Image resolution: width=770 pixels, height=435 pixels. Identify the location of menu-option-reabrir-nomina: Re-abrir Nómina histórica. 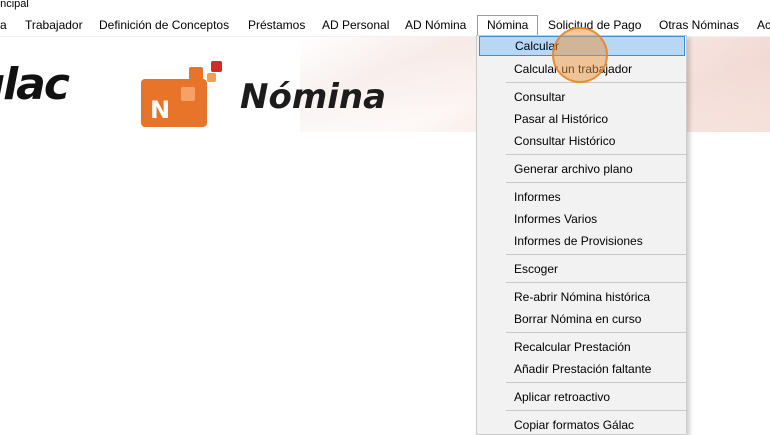
(582, 297).